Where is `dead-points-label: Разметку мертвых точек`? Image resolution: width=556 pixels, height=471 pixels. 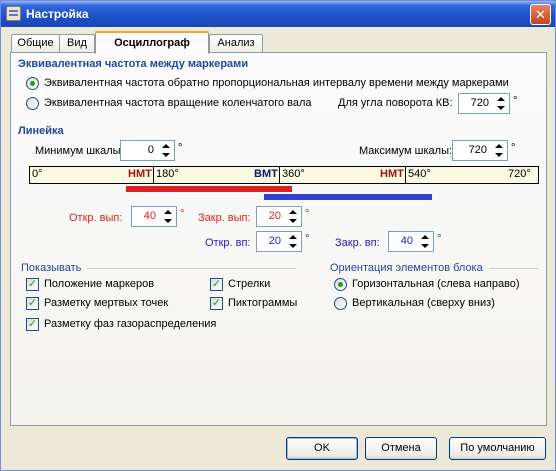 dead-points-label: Разметку мертвых точек is located at coordinates (106, 303).